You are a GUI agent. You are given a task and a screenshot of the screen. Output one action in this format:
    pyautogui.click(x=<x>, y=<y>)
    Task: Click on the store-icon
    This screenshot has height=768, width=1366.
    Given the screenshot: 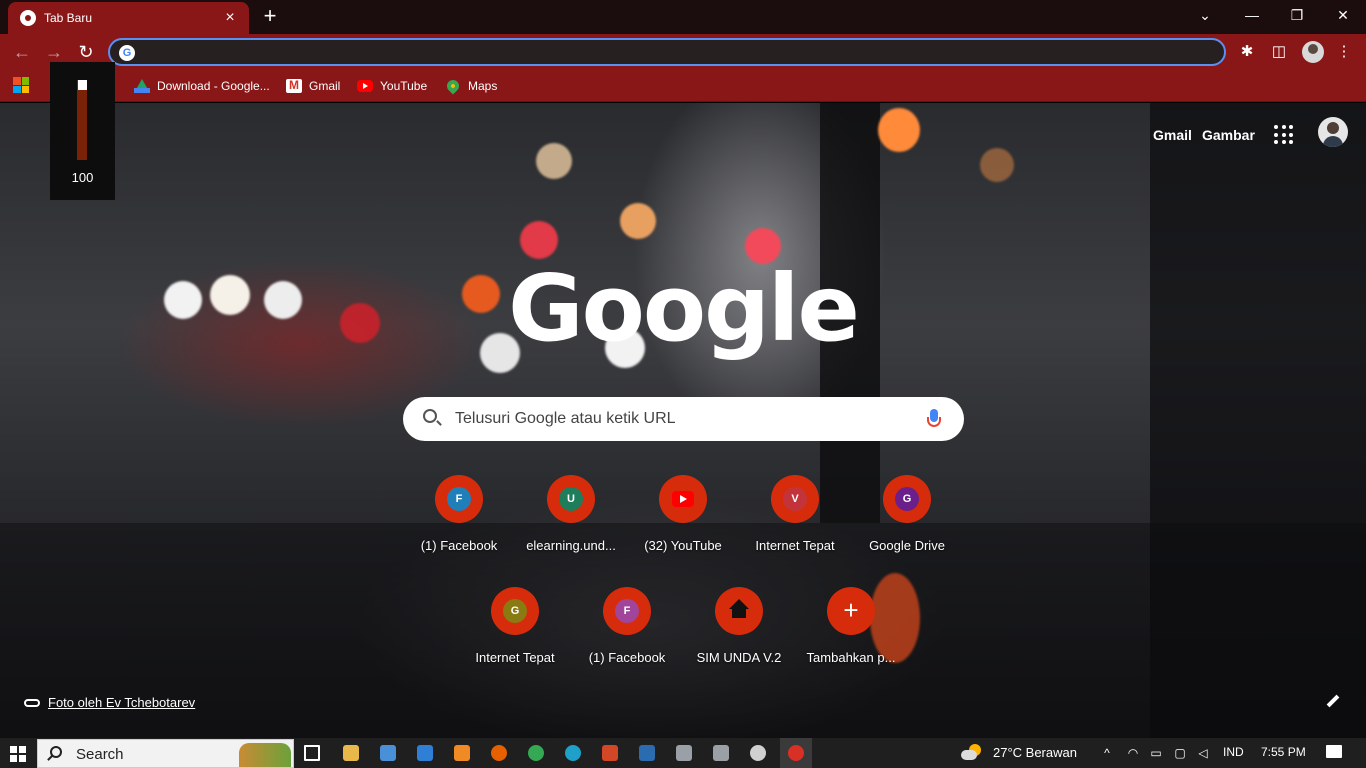 What is the action you would take?
    pyautogui.click(x=388, y=753)
    